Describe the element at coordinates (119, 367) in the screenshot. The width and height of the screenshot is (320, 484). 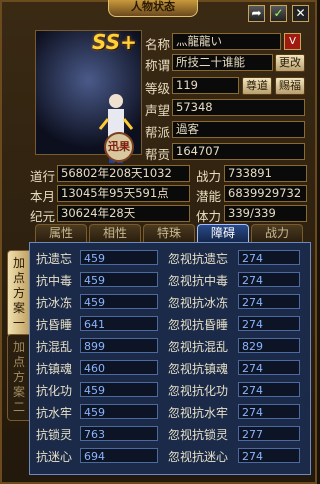
I see `resist-value: 460` at that location.